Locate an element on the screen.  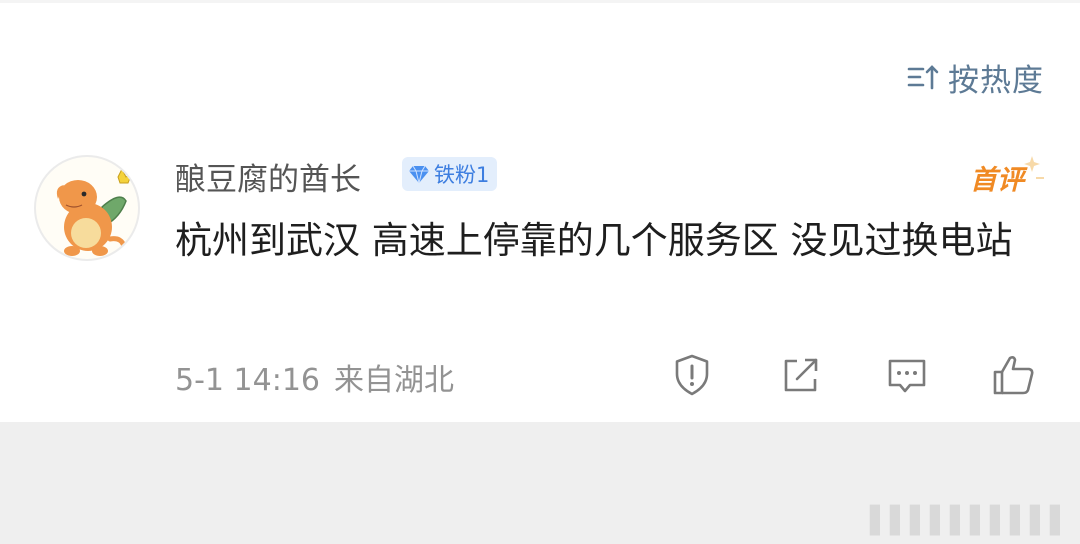
comment-time: 5-1 14:16 is located at coordinates (247, 380).